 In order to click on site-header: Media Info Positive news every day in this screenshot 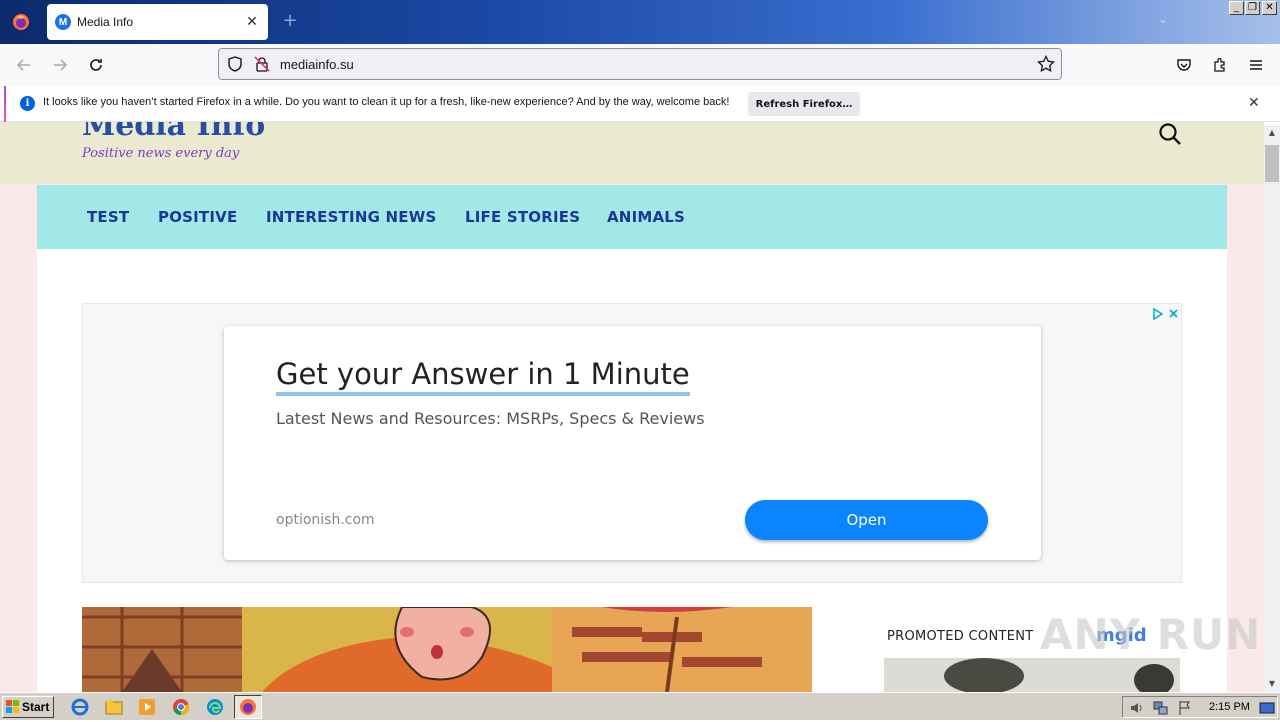, I will do `click(632, 153)`.